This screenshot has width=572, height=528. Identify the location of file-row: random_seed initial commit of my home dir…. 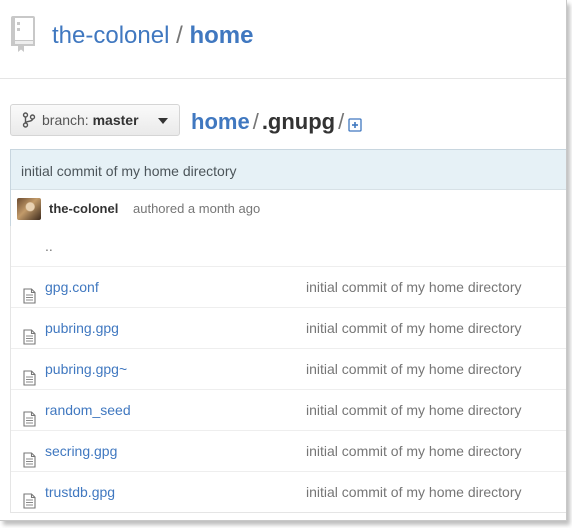
(288, 410).